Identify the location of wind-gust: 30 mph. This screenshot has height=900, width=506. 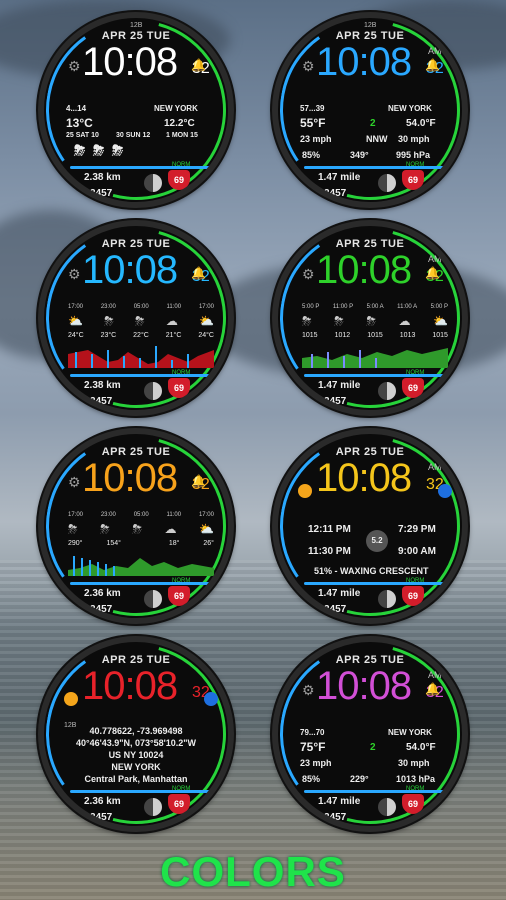
(414, 763).